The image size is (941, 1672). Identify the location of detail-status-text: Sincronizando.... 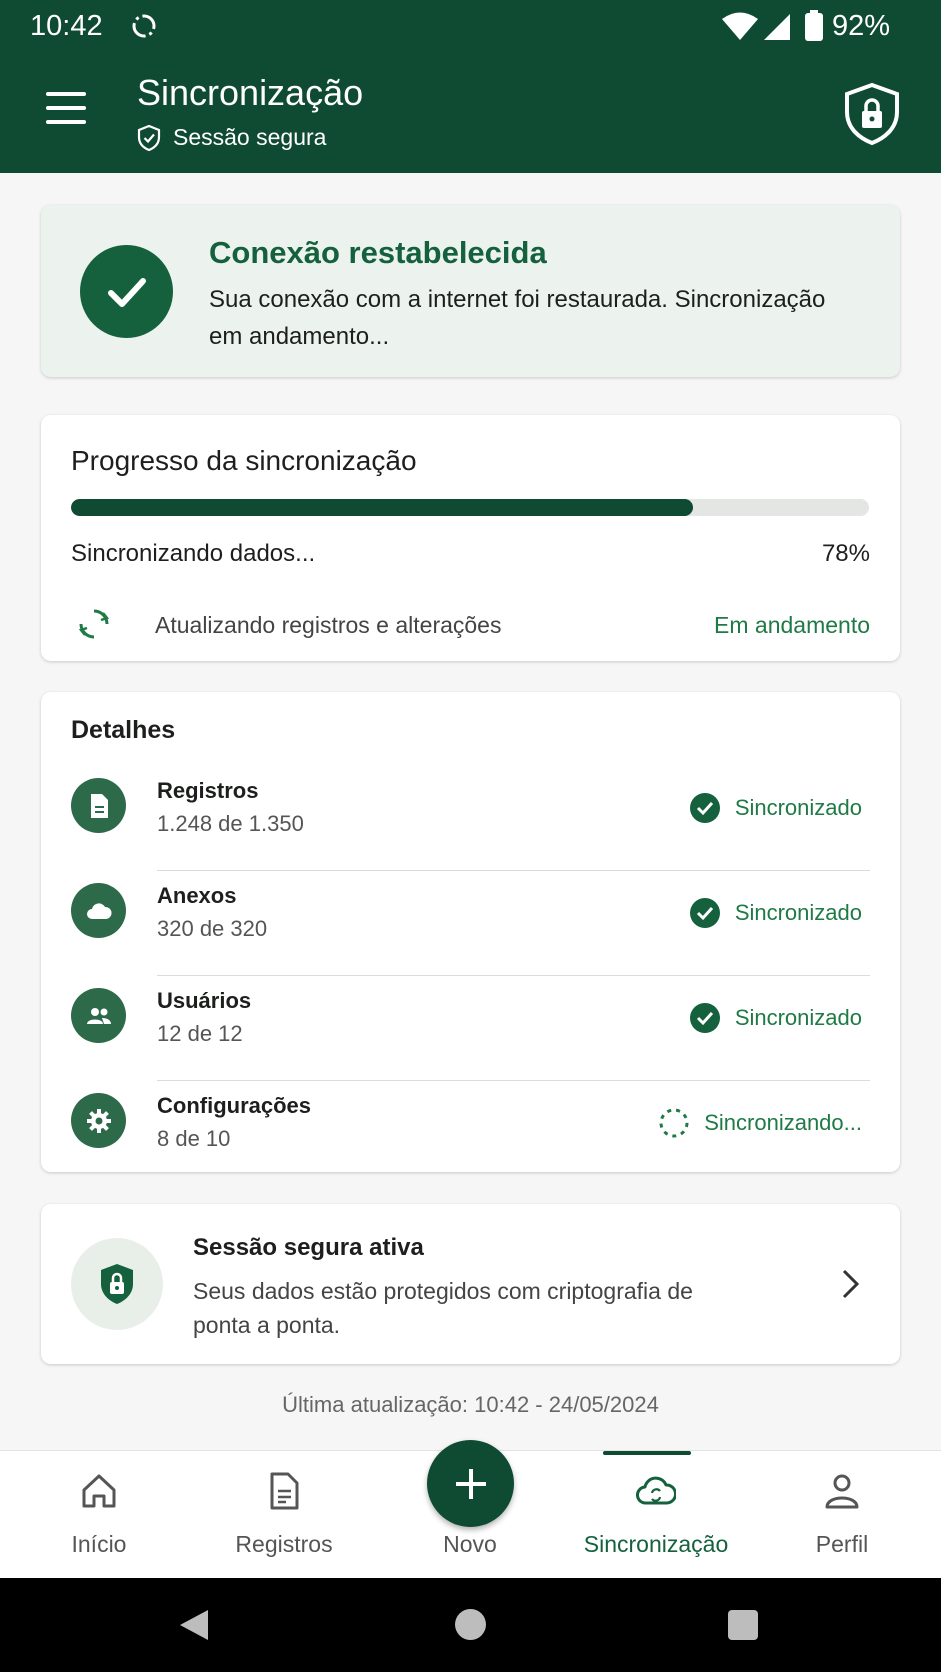
(783, 1122).